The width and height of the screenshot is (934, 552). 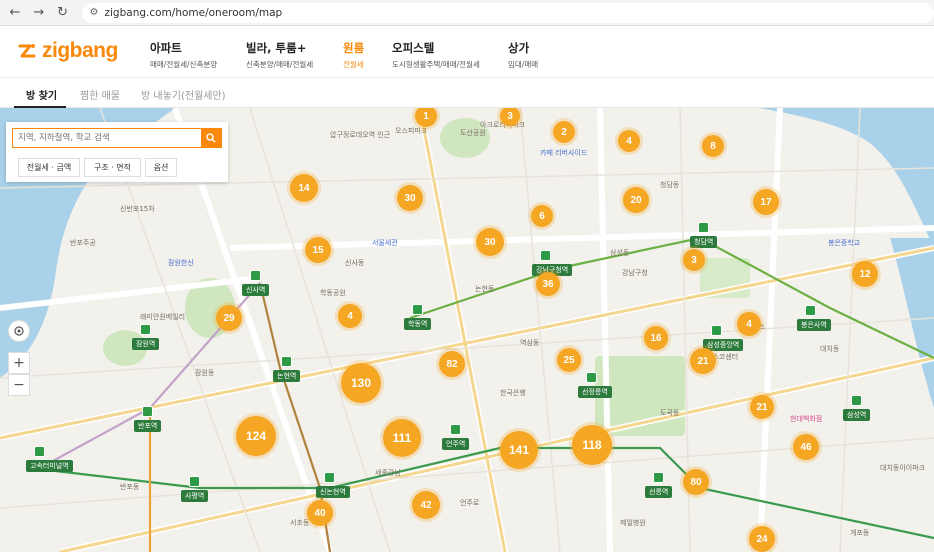 I want to click on listing-cluster: 130, so click(x=361, y=383).